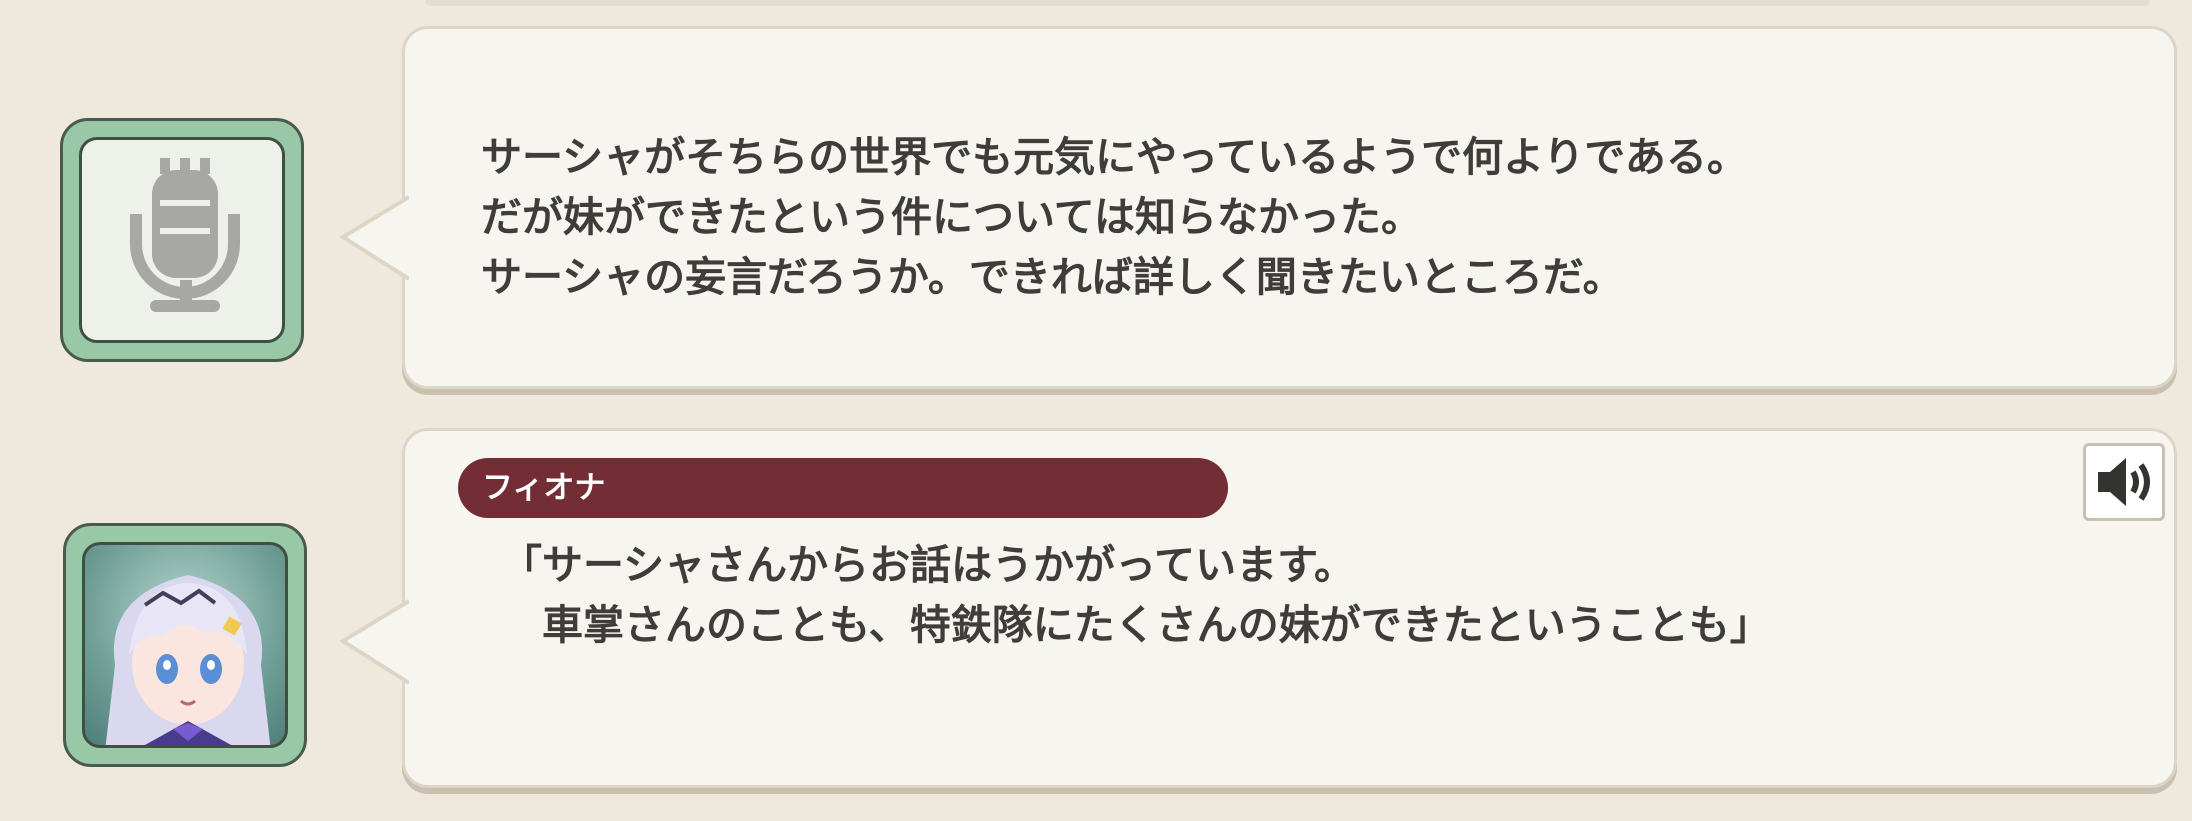  Describe the element at coordinates (1287, 3) in the screenshot. I see `previous-message-edge` at that location.